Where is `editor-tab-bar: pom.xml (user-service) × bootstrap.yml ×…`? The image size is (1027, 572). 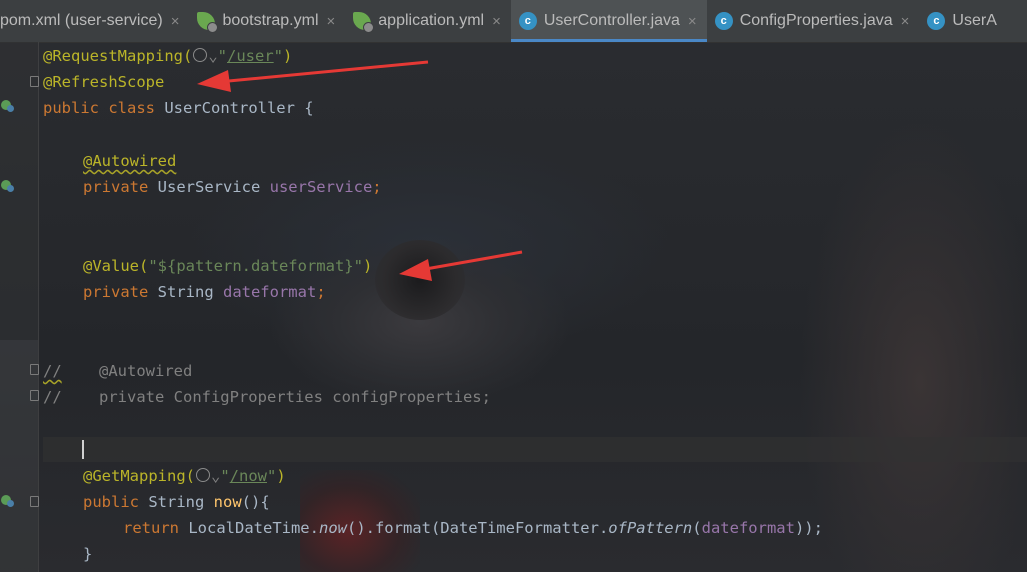 editor-tab-bar: pom.xml (user-service) × bootstrap.yml ×… is located at coordinates (513, 21).